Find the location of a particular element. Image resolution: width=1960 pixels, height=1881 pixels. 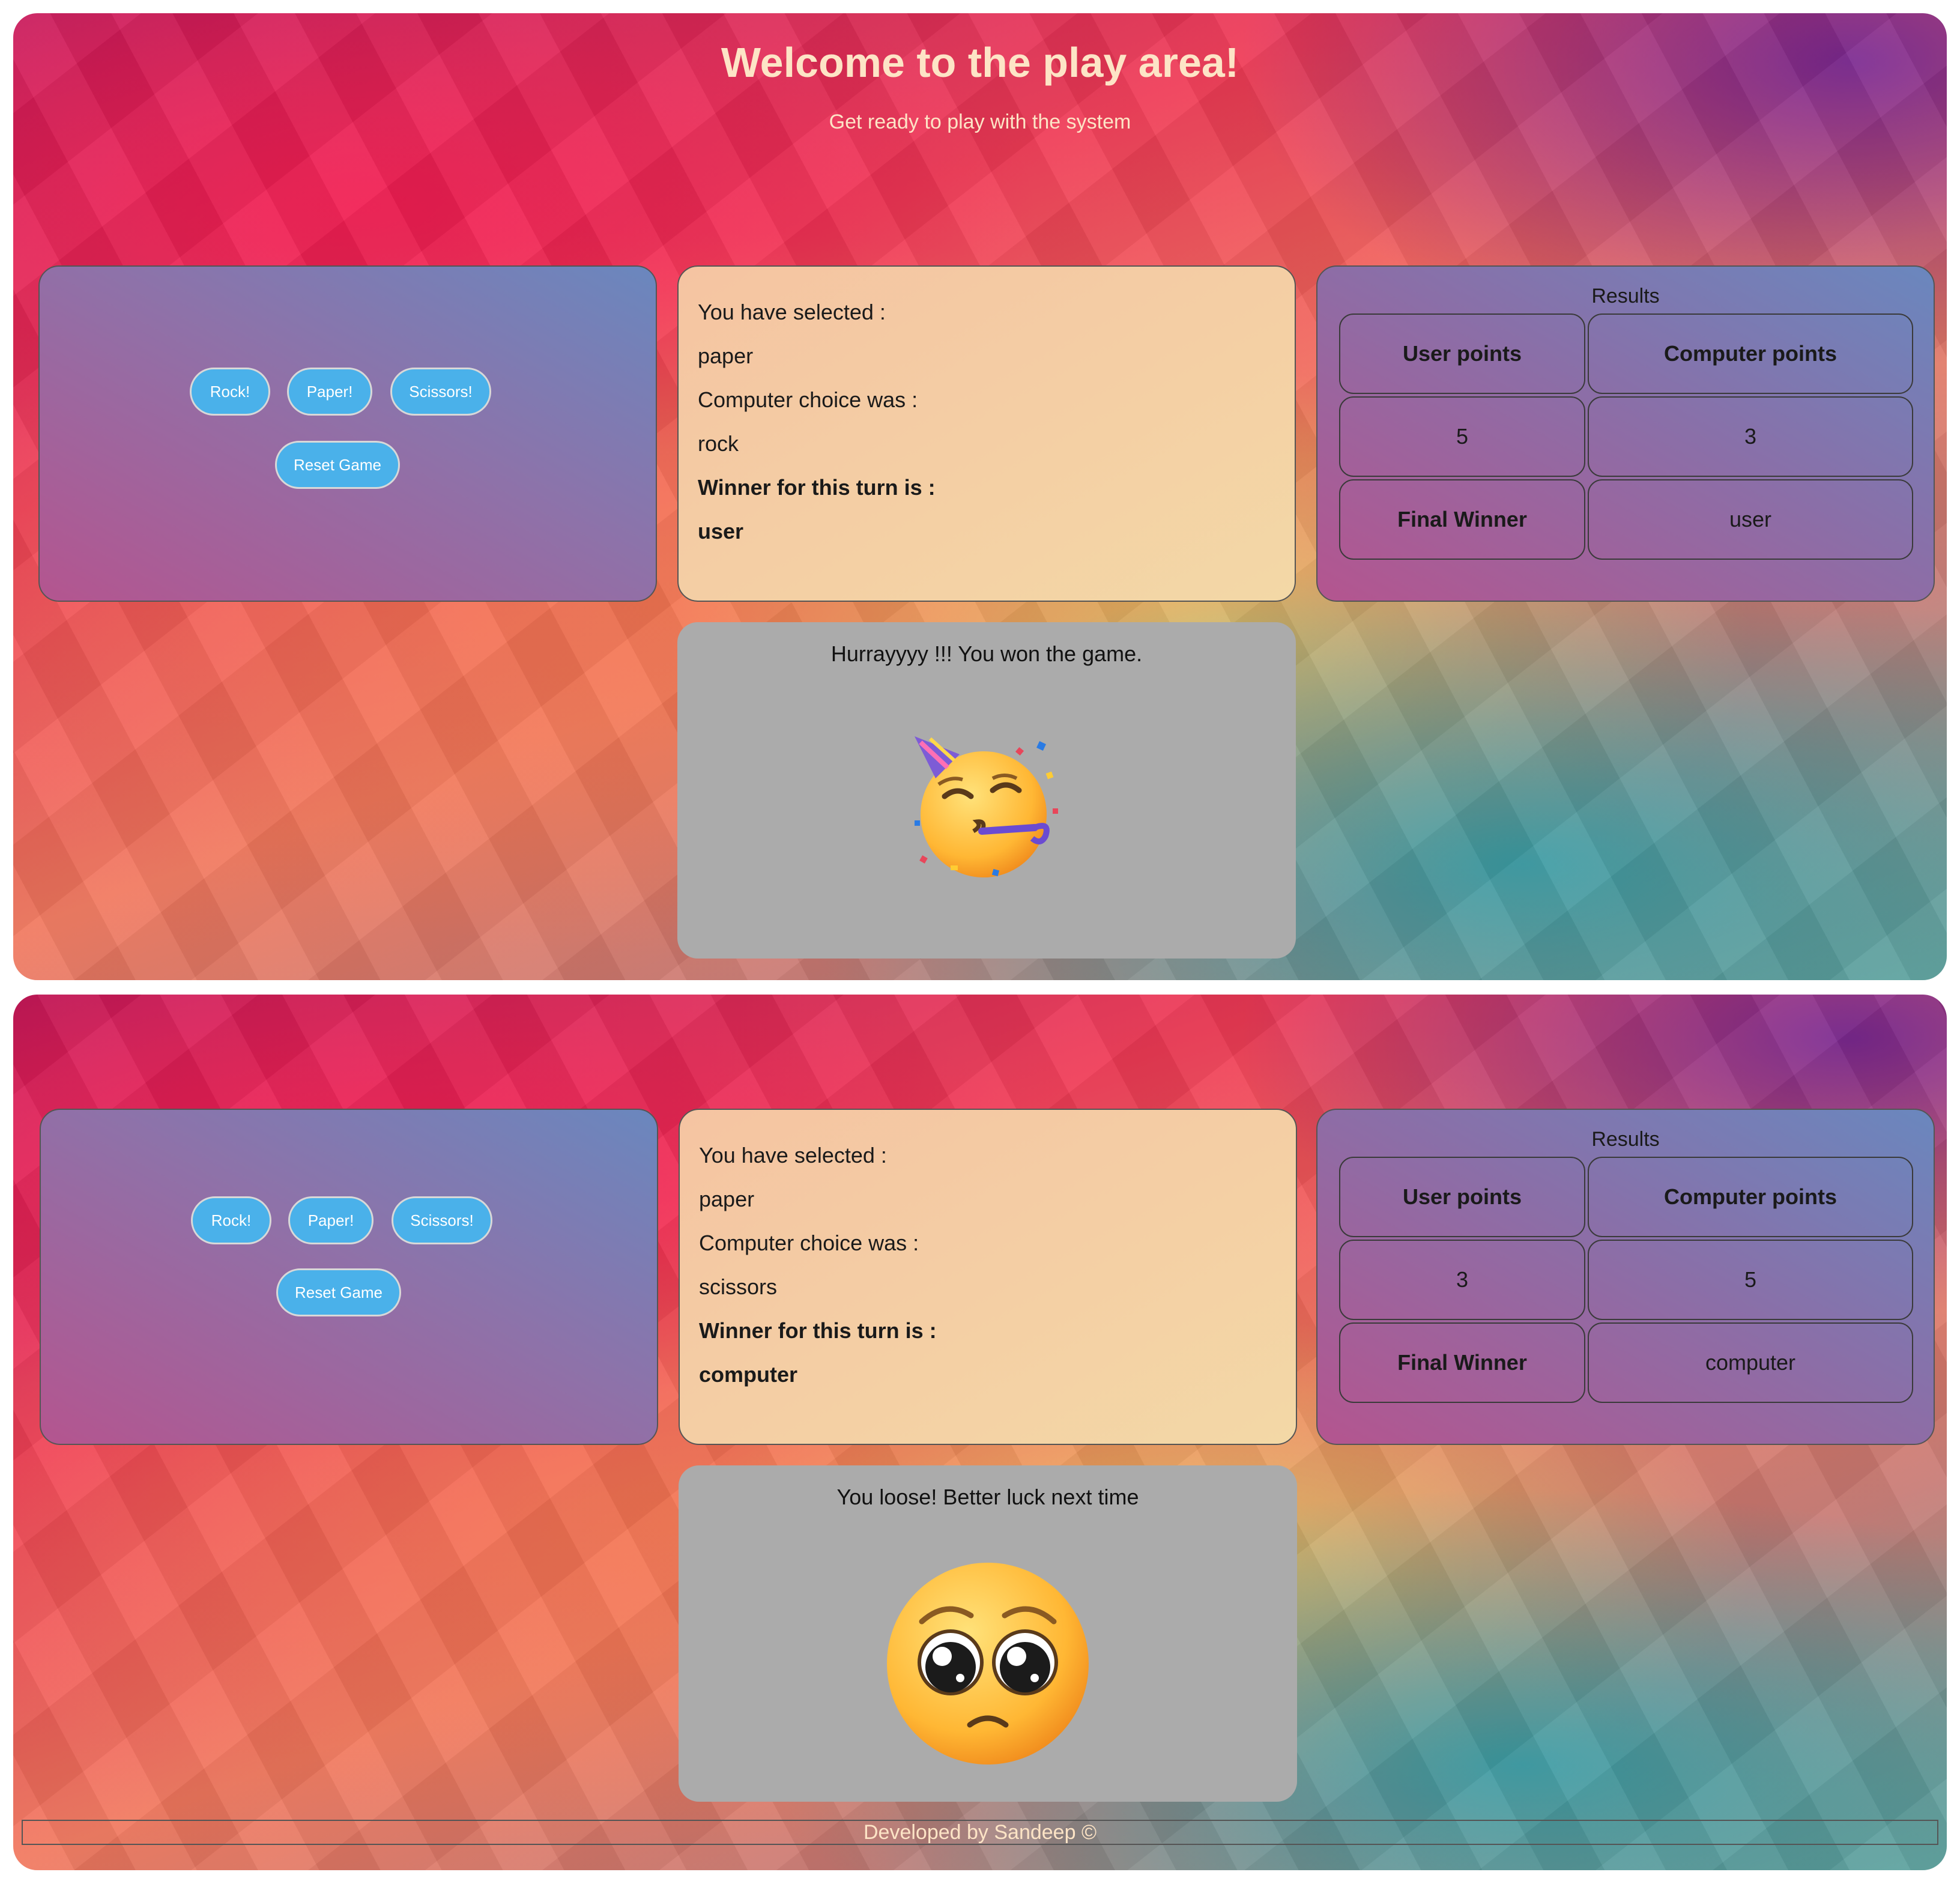

turn-winner-value: computer is located at coordinates (748, 1374).